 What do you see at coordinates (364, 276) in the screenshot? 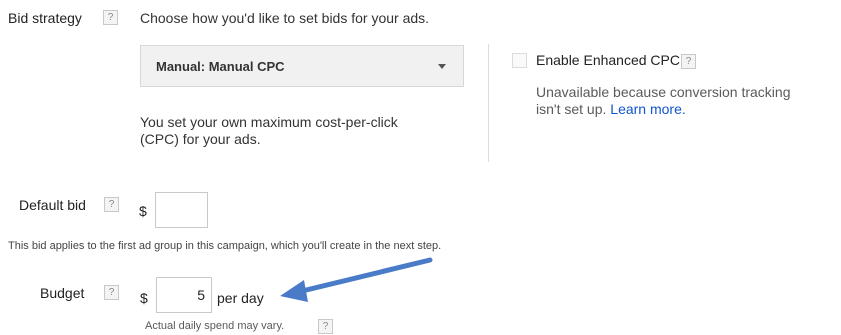
I see `arrow-shaft` at bounding box center [364, 276].